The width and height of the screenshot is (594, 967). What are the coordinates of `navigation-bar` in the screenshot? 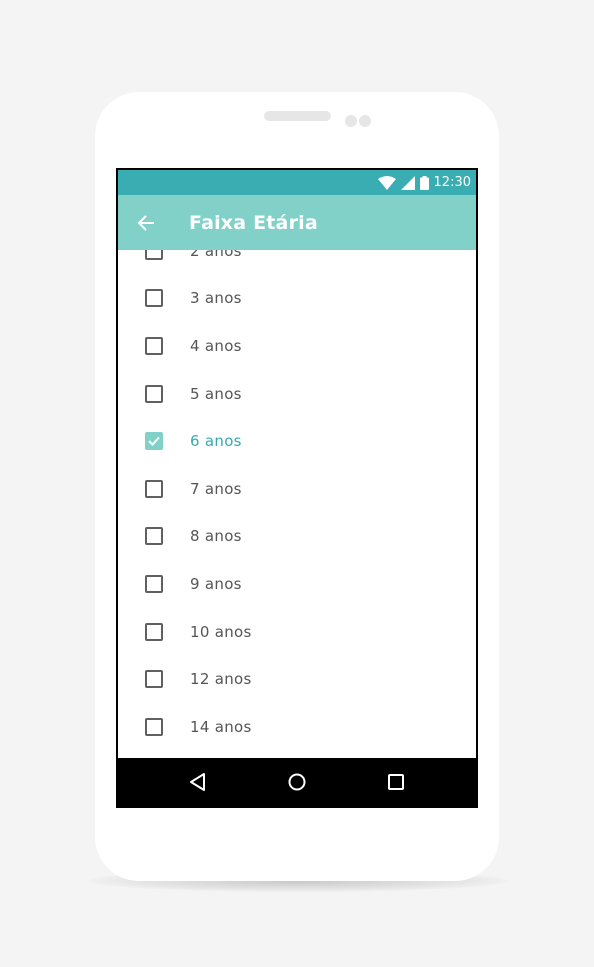 It's located at (297, 782).